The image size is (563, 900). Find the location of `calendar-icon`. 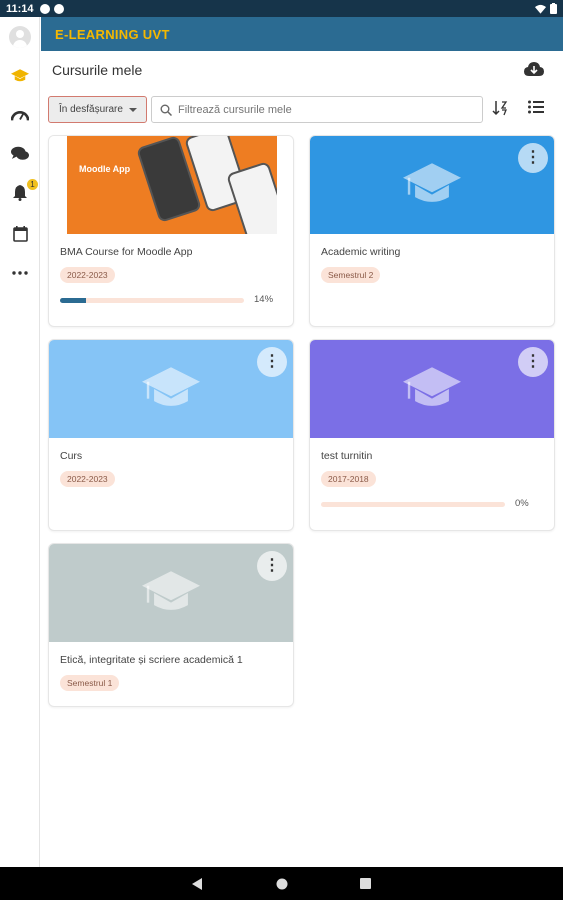

calendar-icon is located at coordinates (20, 234).